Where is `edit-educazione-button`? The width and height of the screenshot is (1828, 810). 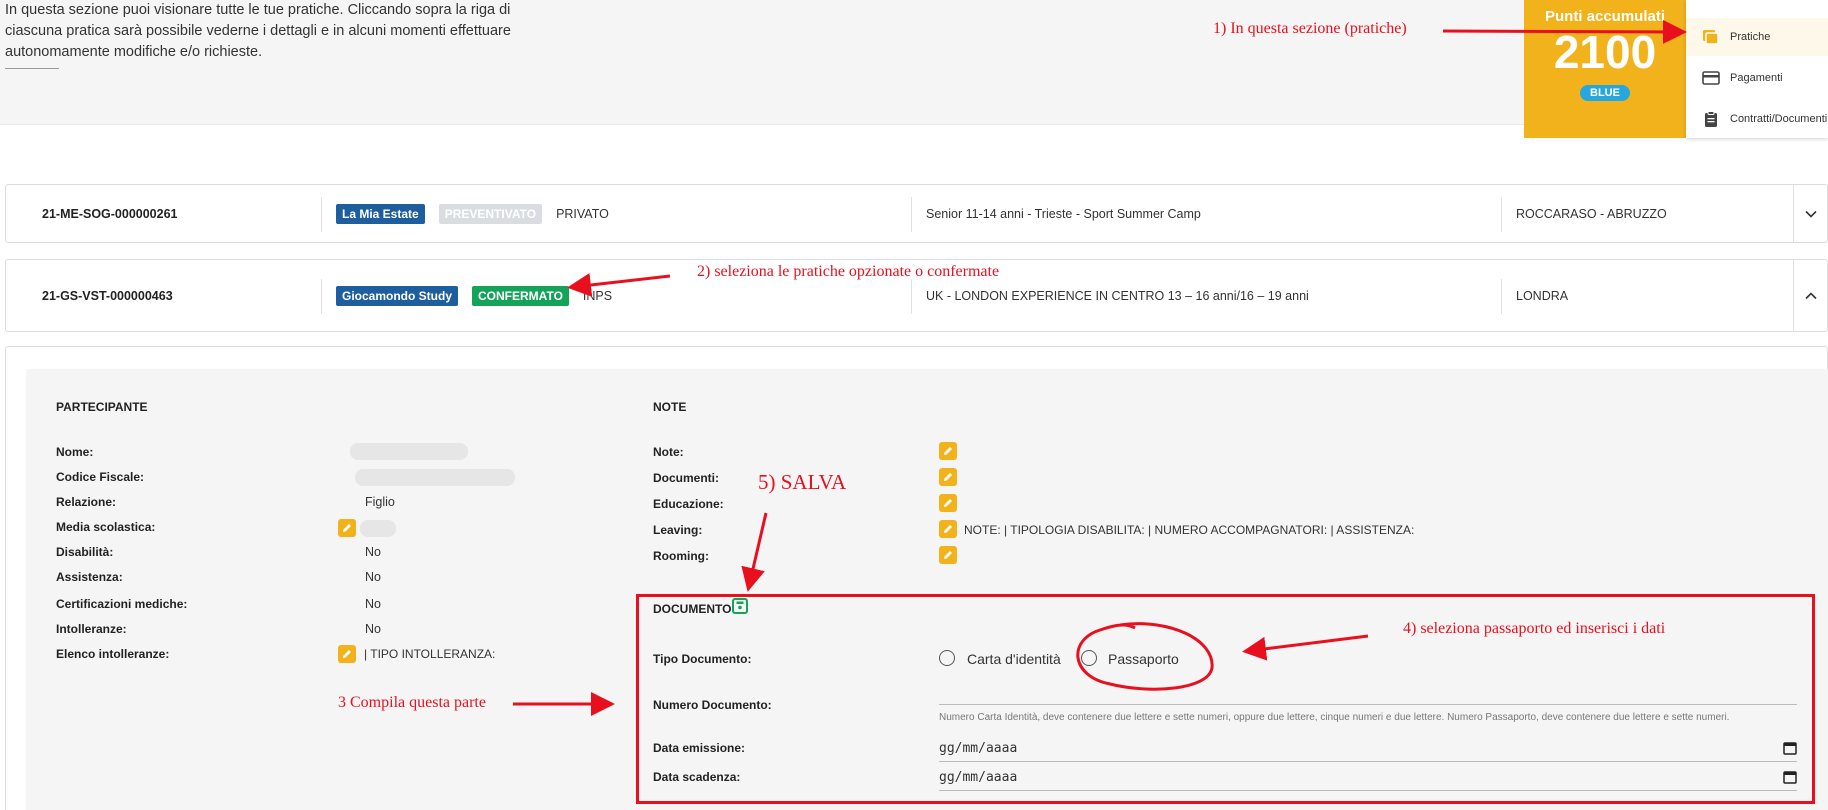
edit-educazione-button is located at coordinates (948, 503).